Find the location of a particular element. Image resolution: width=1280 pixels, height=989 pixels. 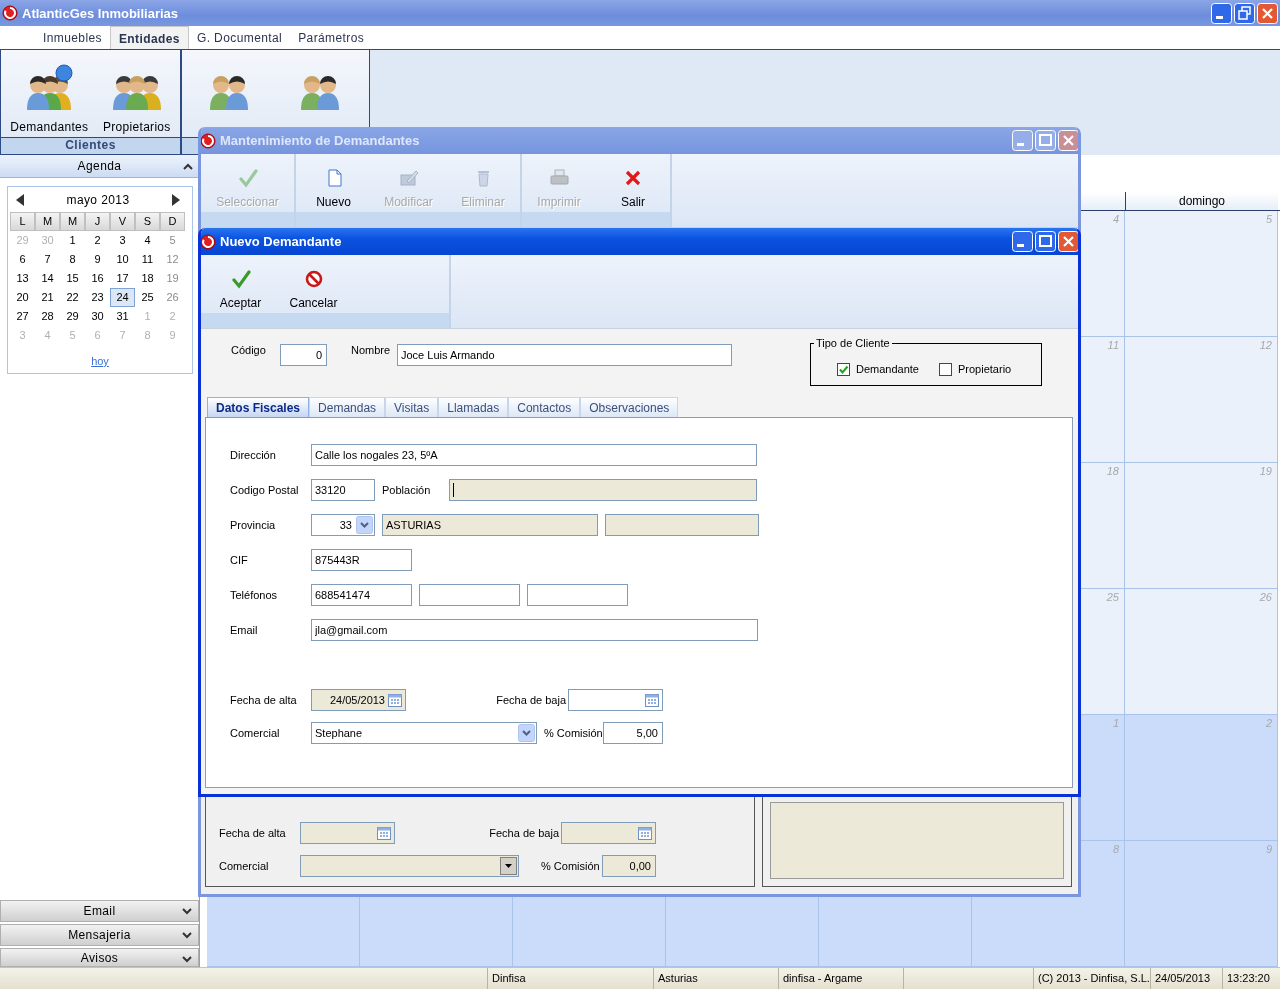

day-cell: 4 is located at coordinates (147, 240).